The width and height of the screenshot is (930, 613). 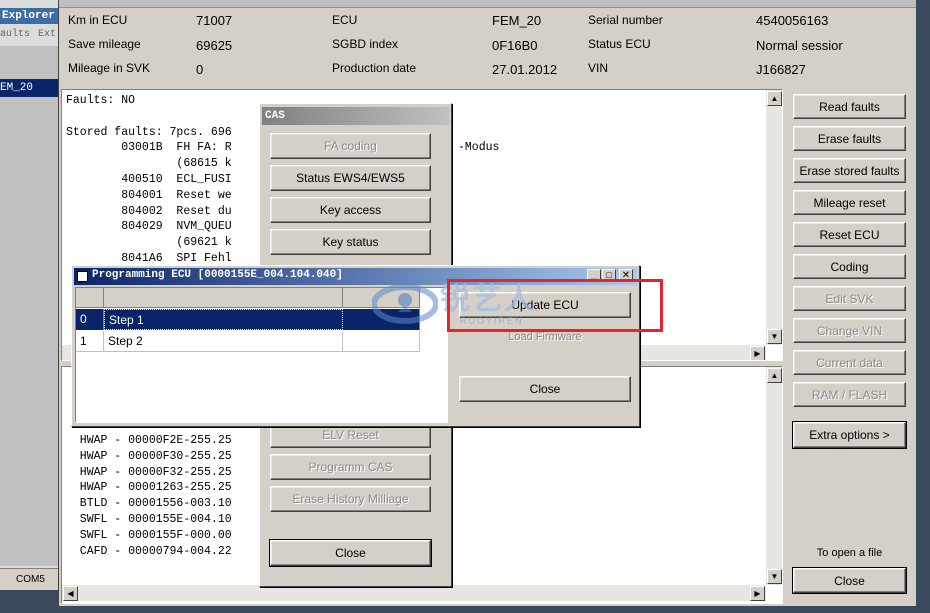 I want to click on vin-value: J166827, so click(x=781, y=69).